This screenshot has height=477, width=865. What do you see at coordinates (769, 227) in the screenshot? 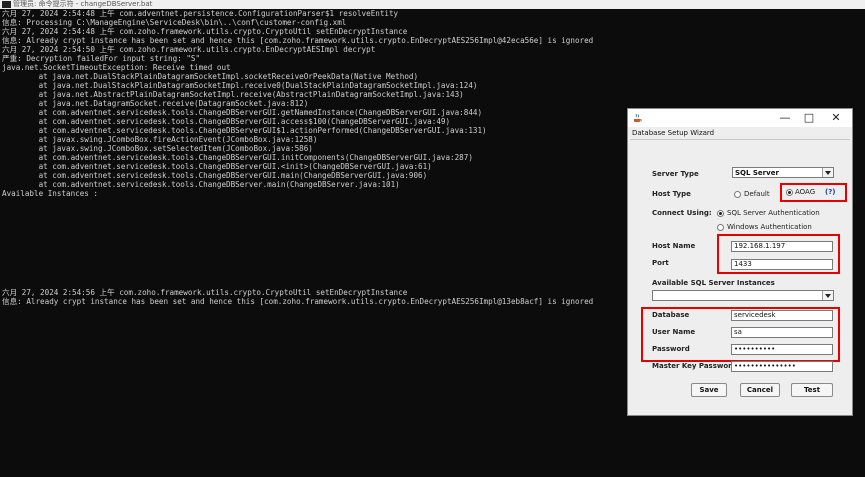
I see `windows-auth-label: Windows Authentication` at bounding box center [769, 227].